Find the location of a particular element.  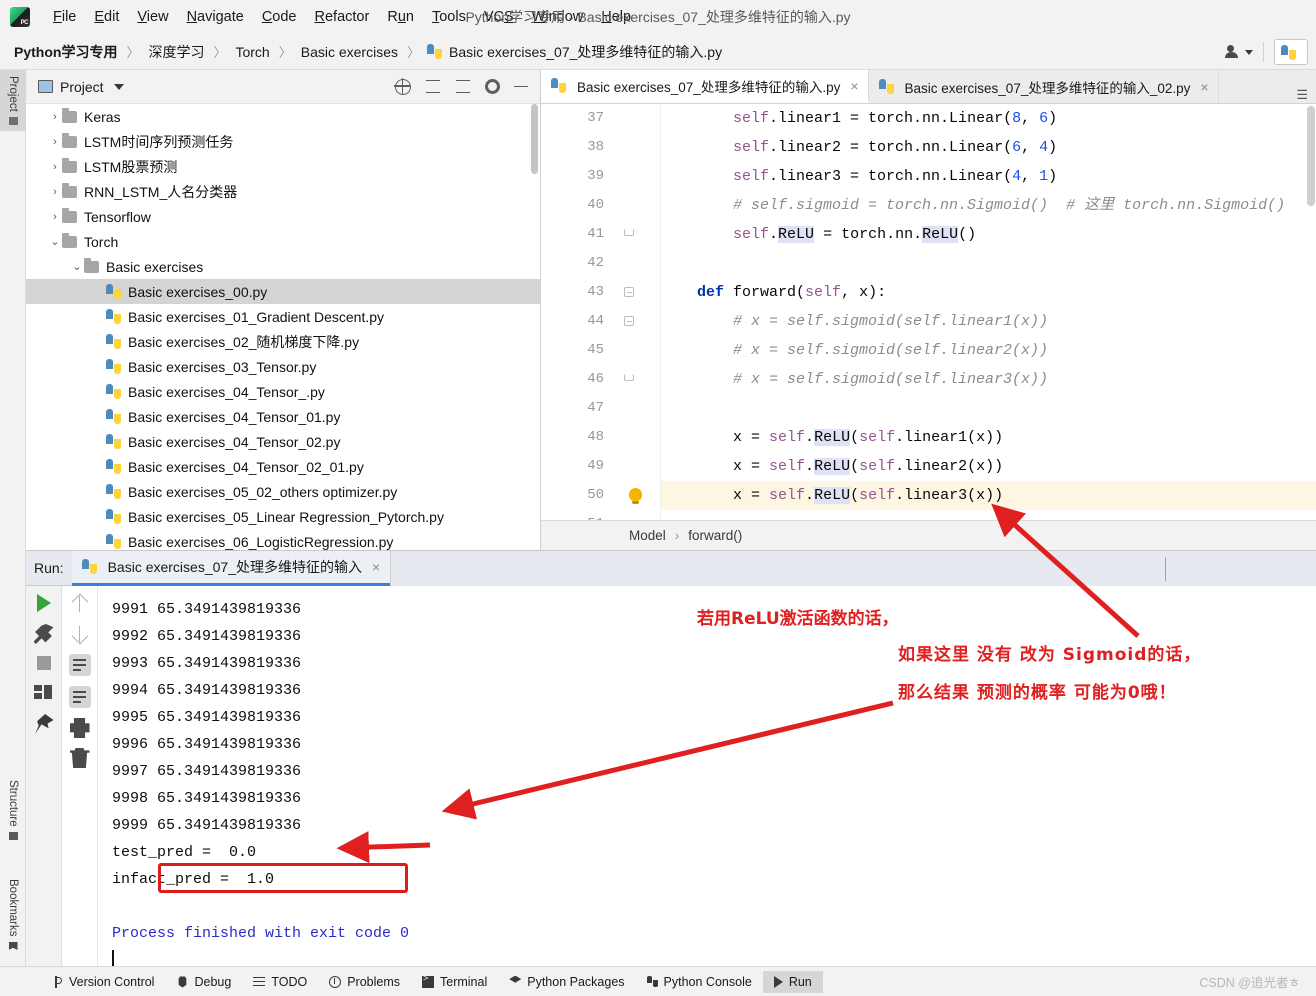

code-line: self.linear1 = torch.nn.Linear(8, 6) is located at coordinates (988, 118).